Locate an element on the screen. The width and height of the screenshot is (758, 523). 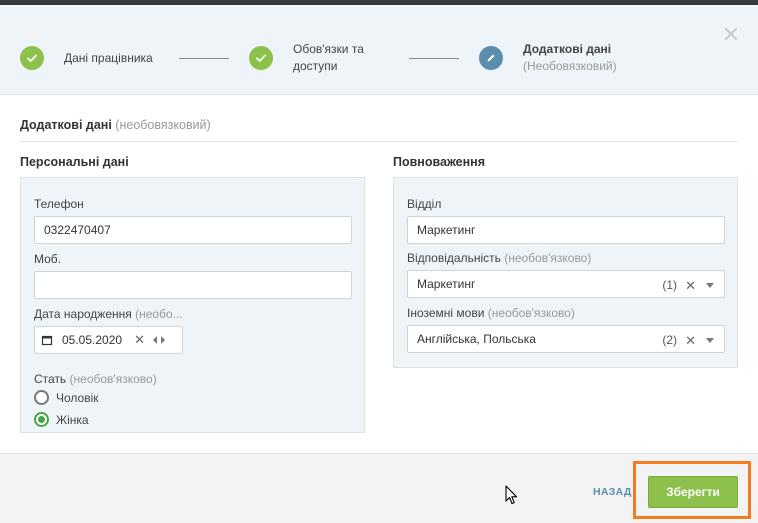
save-button: Зберегти is located at coordinates (693, 492).